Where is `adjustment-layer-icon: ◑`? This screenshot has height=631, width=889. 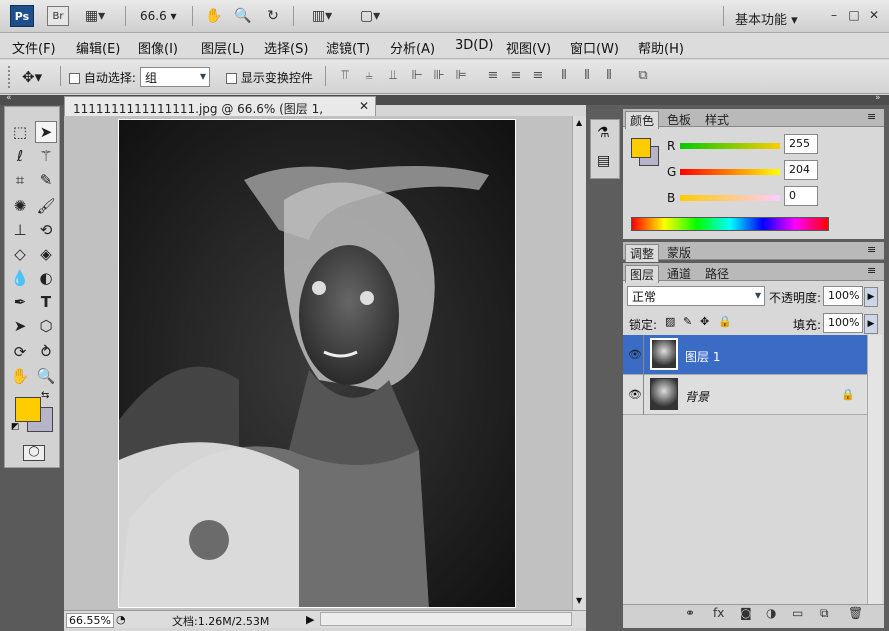 adjustment-layer-icon: ◑ is located at coordinates (771, 613).